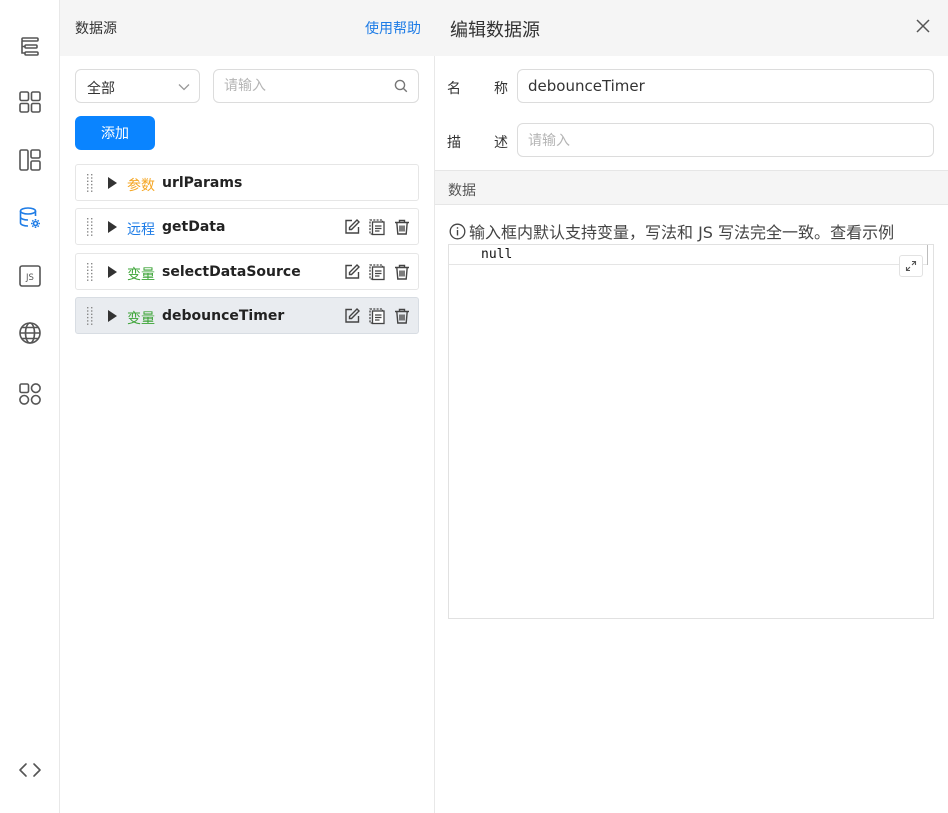 The image size is (948, 813). Describe the element at coordinates (30, 770) in the screenshot. I see `code-brackets-icon` at that location.